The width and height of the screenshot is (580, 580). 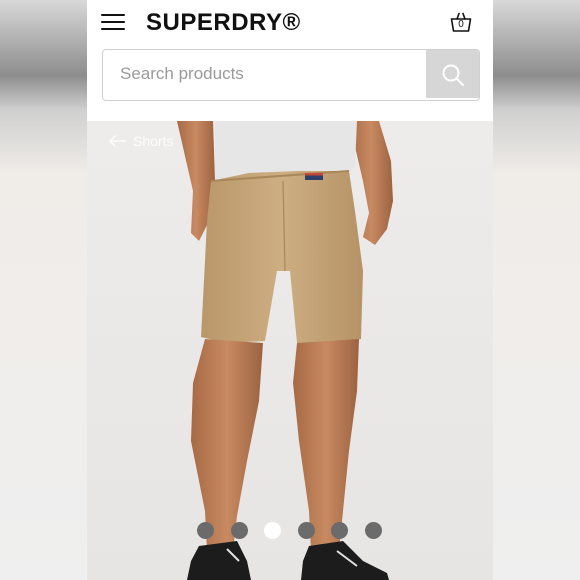 I want to click on gallery-pagination, so click(x=292, y=532).